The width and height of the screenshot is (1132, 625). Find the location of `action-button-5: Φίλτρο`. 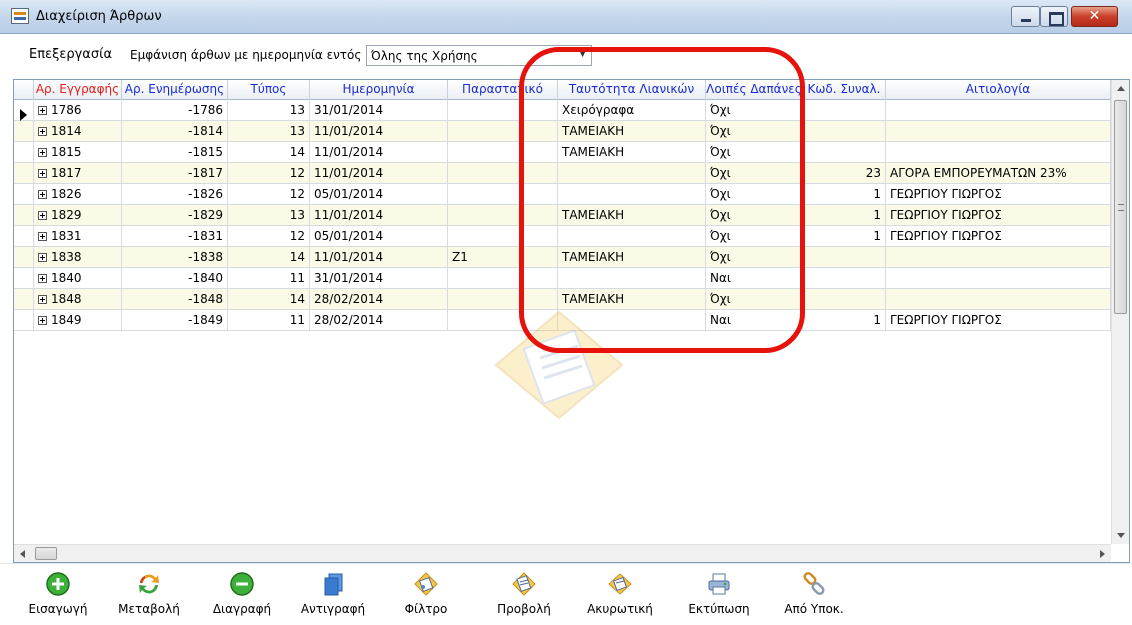

action-button-5: Φίλτρο is located at coordinates (426, 595).